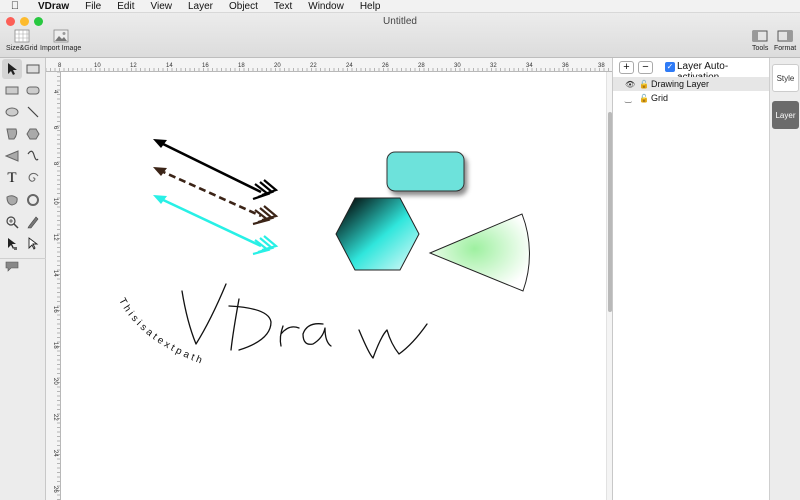 This screenshot has height=500, width=800. Describe the element at coordinates (565, 66) in the screenshot. I see `ruler-label: 36` at that location.